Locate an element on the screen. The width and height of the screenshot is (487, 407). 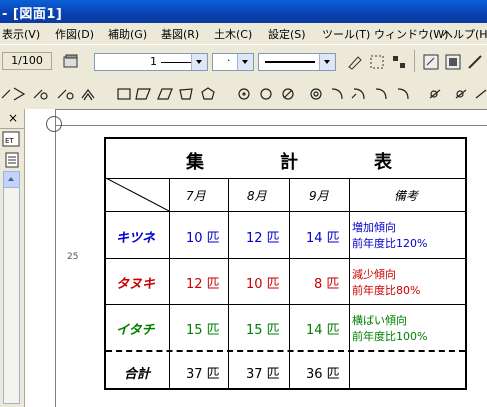
table-title-3: 表 is located at coordinates (383, 162).